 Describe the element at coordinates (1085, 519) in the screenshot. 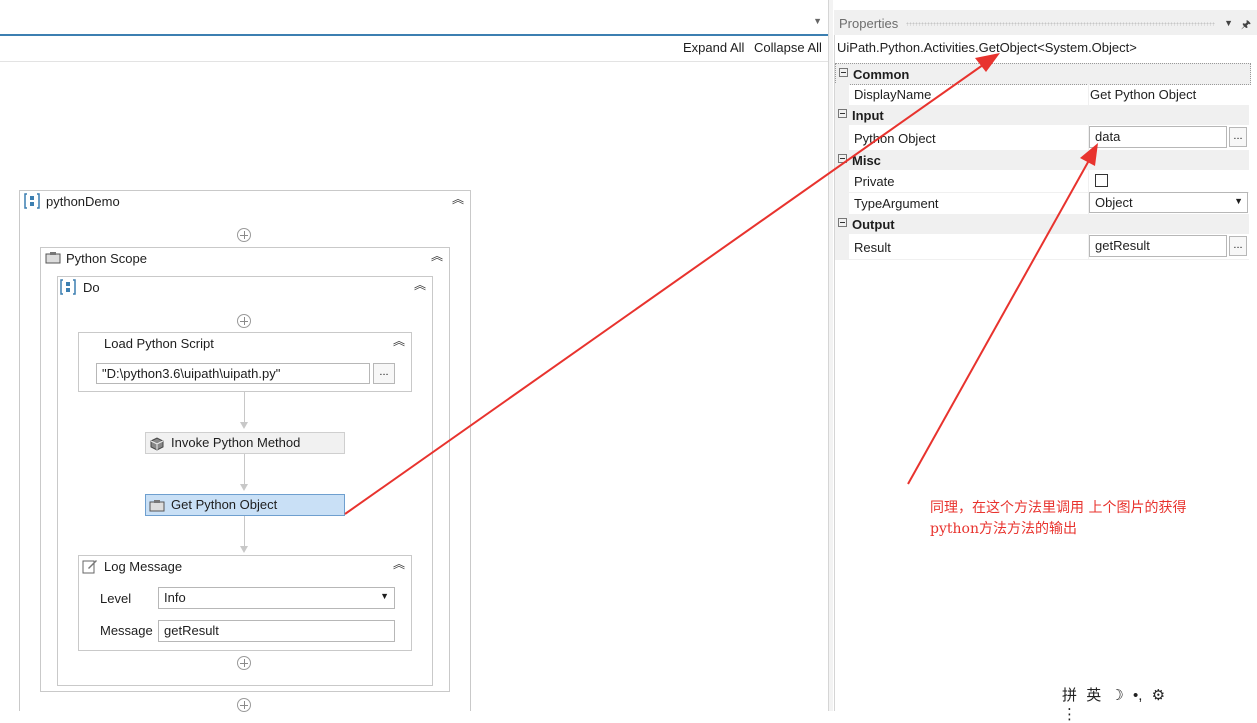

I see `annotation-note: 同理，在这个方法里调用 上个图片的获得 python方法方法的输出` at that location.